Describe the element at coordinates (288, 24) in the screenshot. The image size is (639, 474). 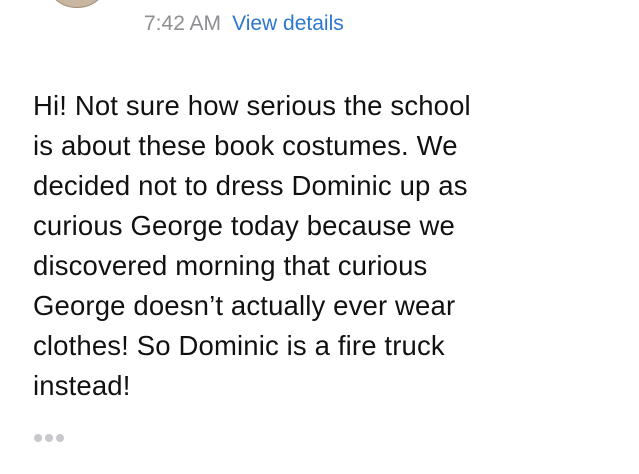
I see `view-details-link: View details` at that location.